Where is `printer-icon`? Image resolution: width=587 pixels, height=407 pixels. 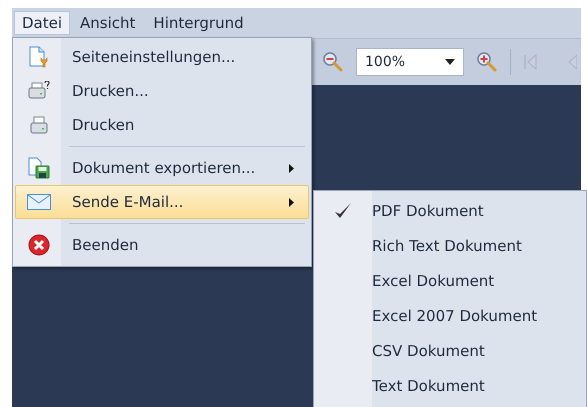 printer-icon is located at coordinates (39, 125).